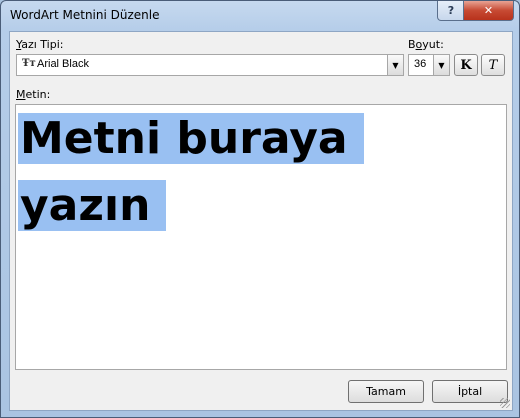 This screenshot has width=520, height=418. I want to click on ok-button: Tamam, so click(386, 391).